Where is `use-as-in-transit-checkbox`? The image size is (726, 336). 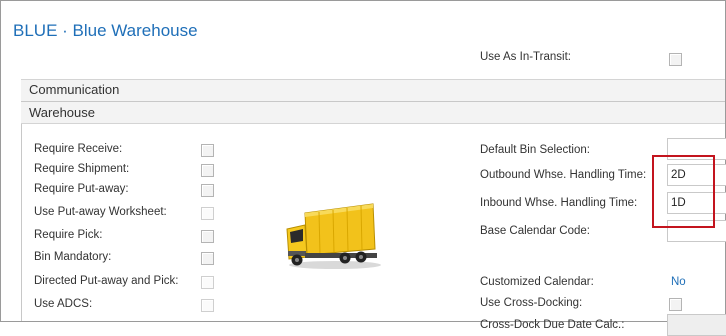
use-as-in-transit-checkbox is located at coordinates (675, 59).